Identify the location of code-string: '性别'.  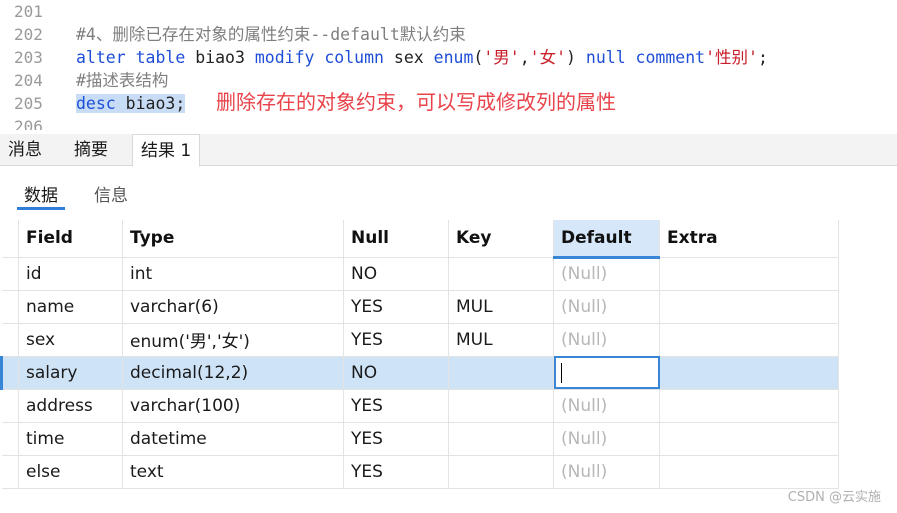
(731, 57).